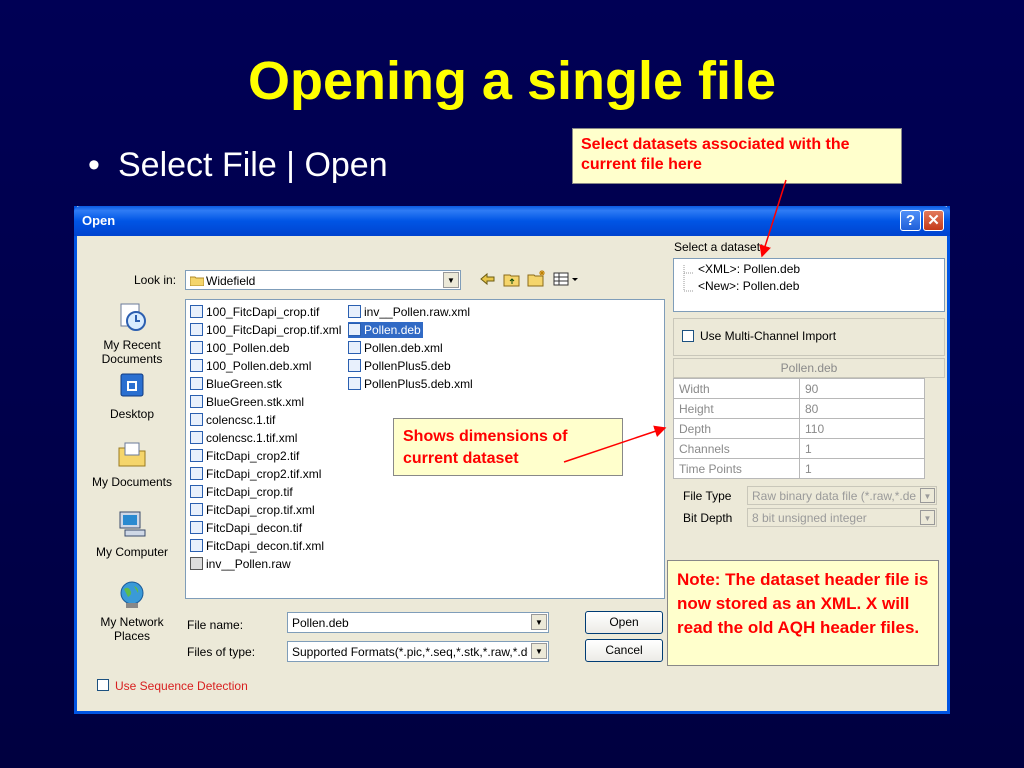 The height and width of the screenshot is (768, 1024). I want to click on arrow-to-dataset-tree, so click(773, 218).